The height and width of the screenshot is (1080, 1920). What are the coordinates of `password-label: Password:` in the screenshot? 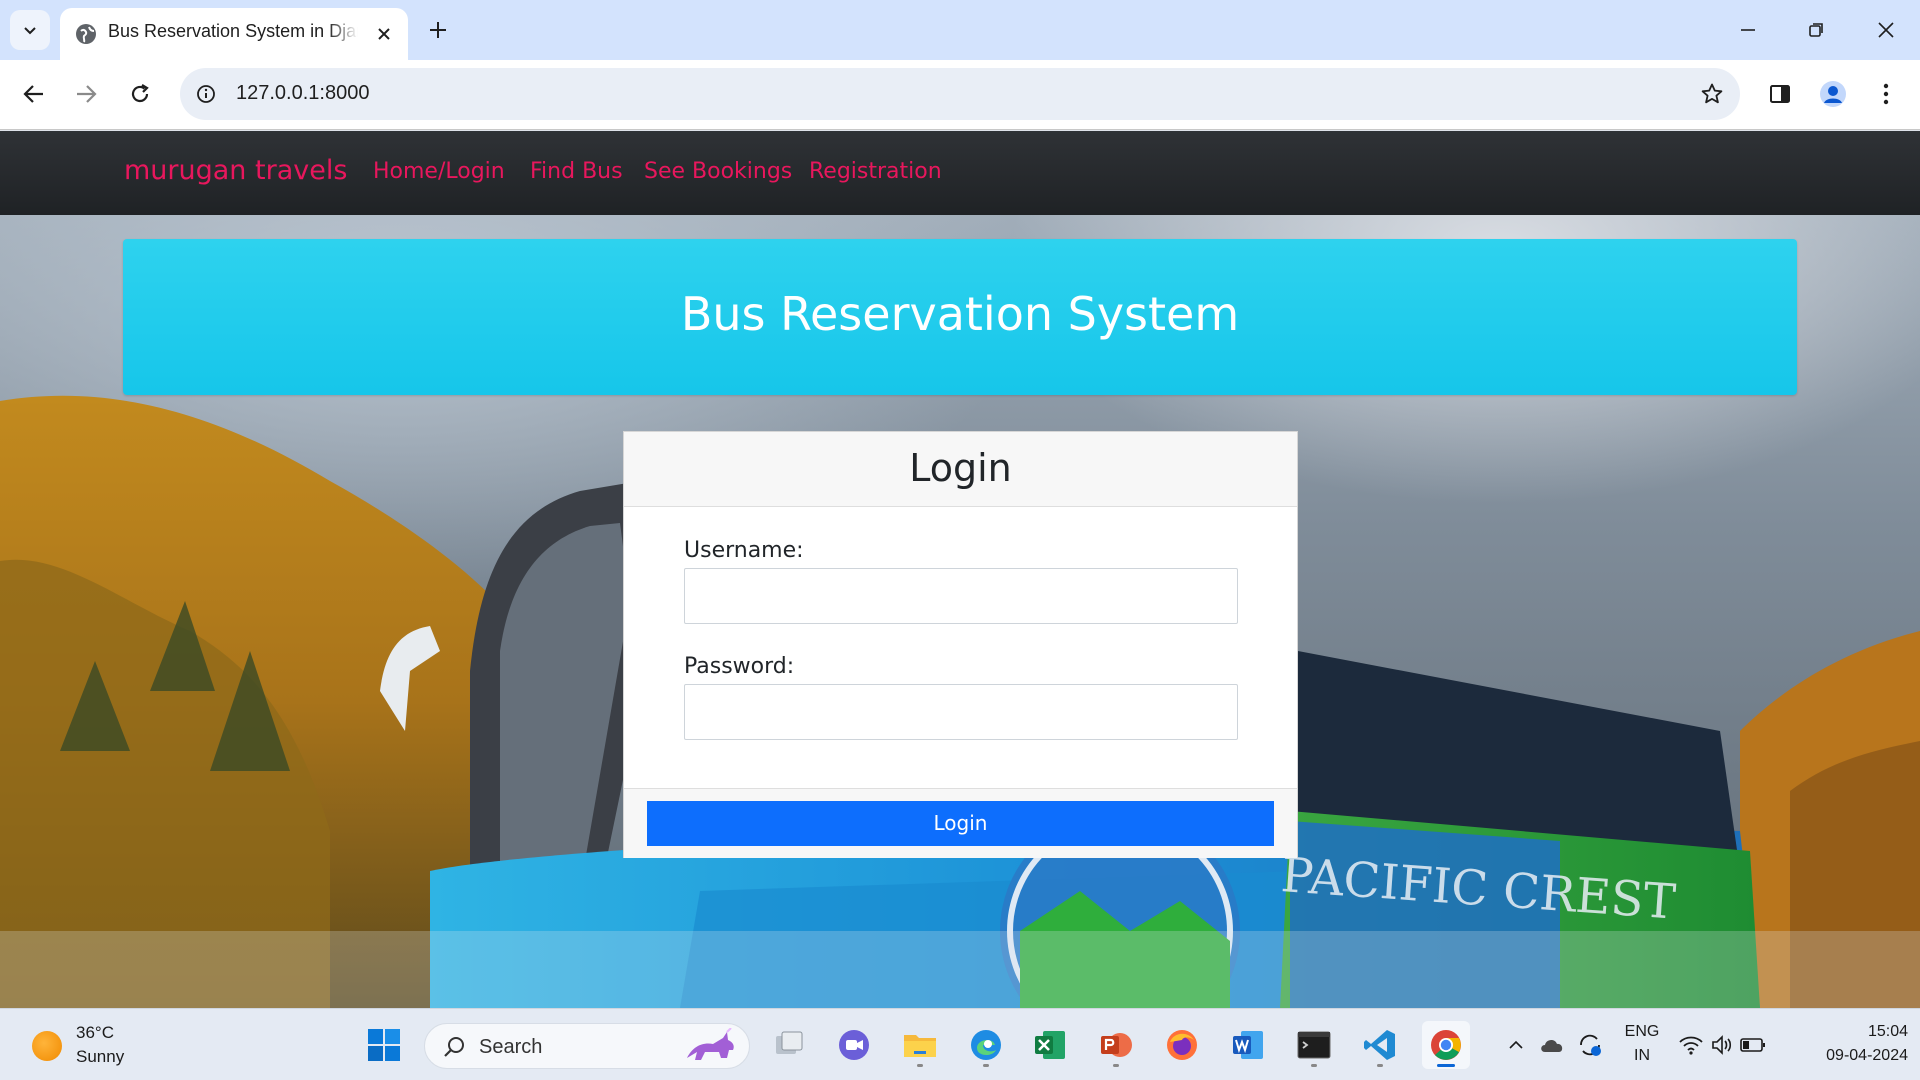 It's located at (739, 666).